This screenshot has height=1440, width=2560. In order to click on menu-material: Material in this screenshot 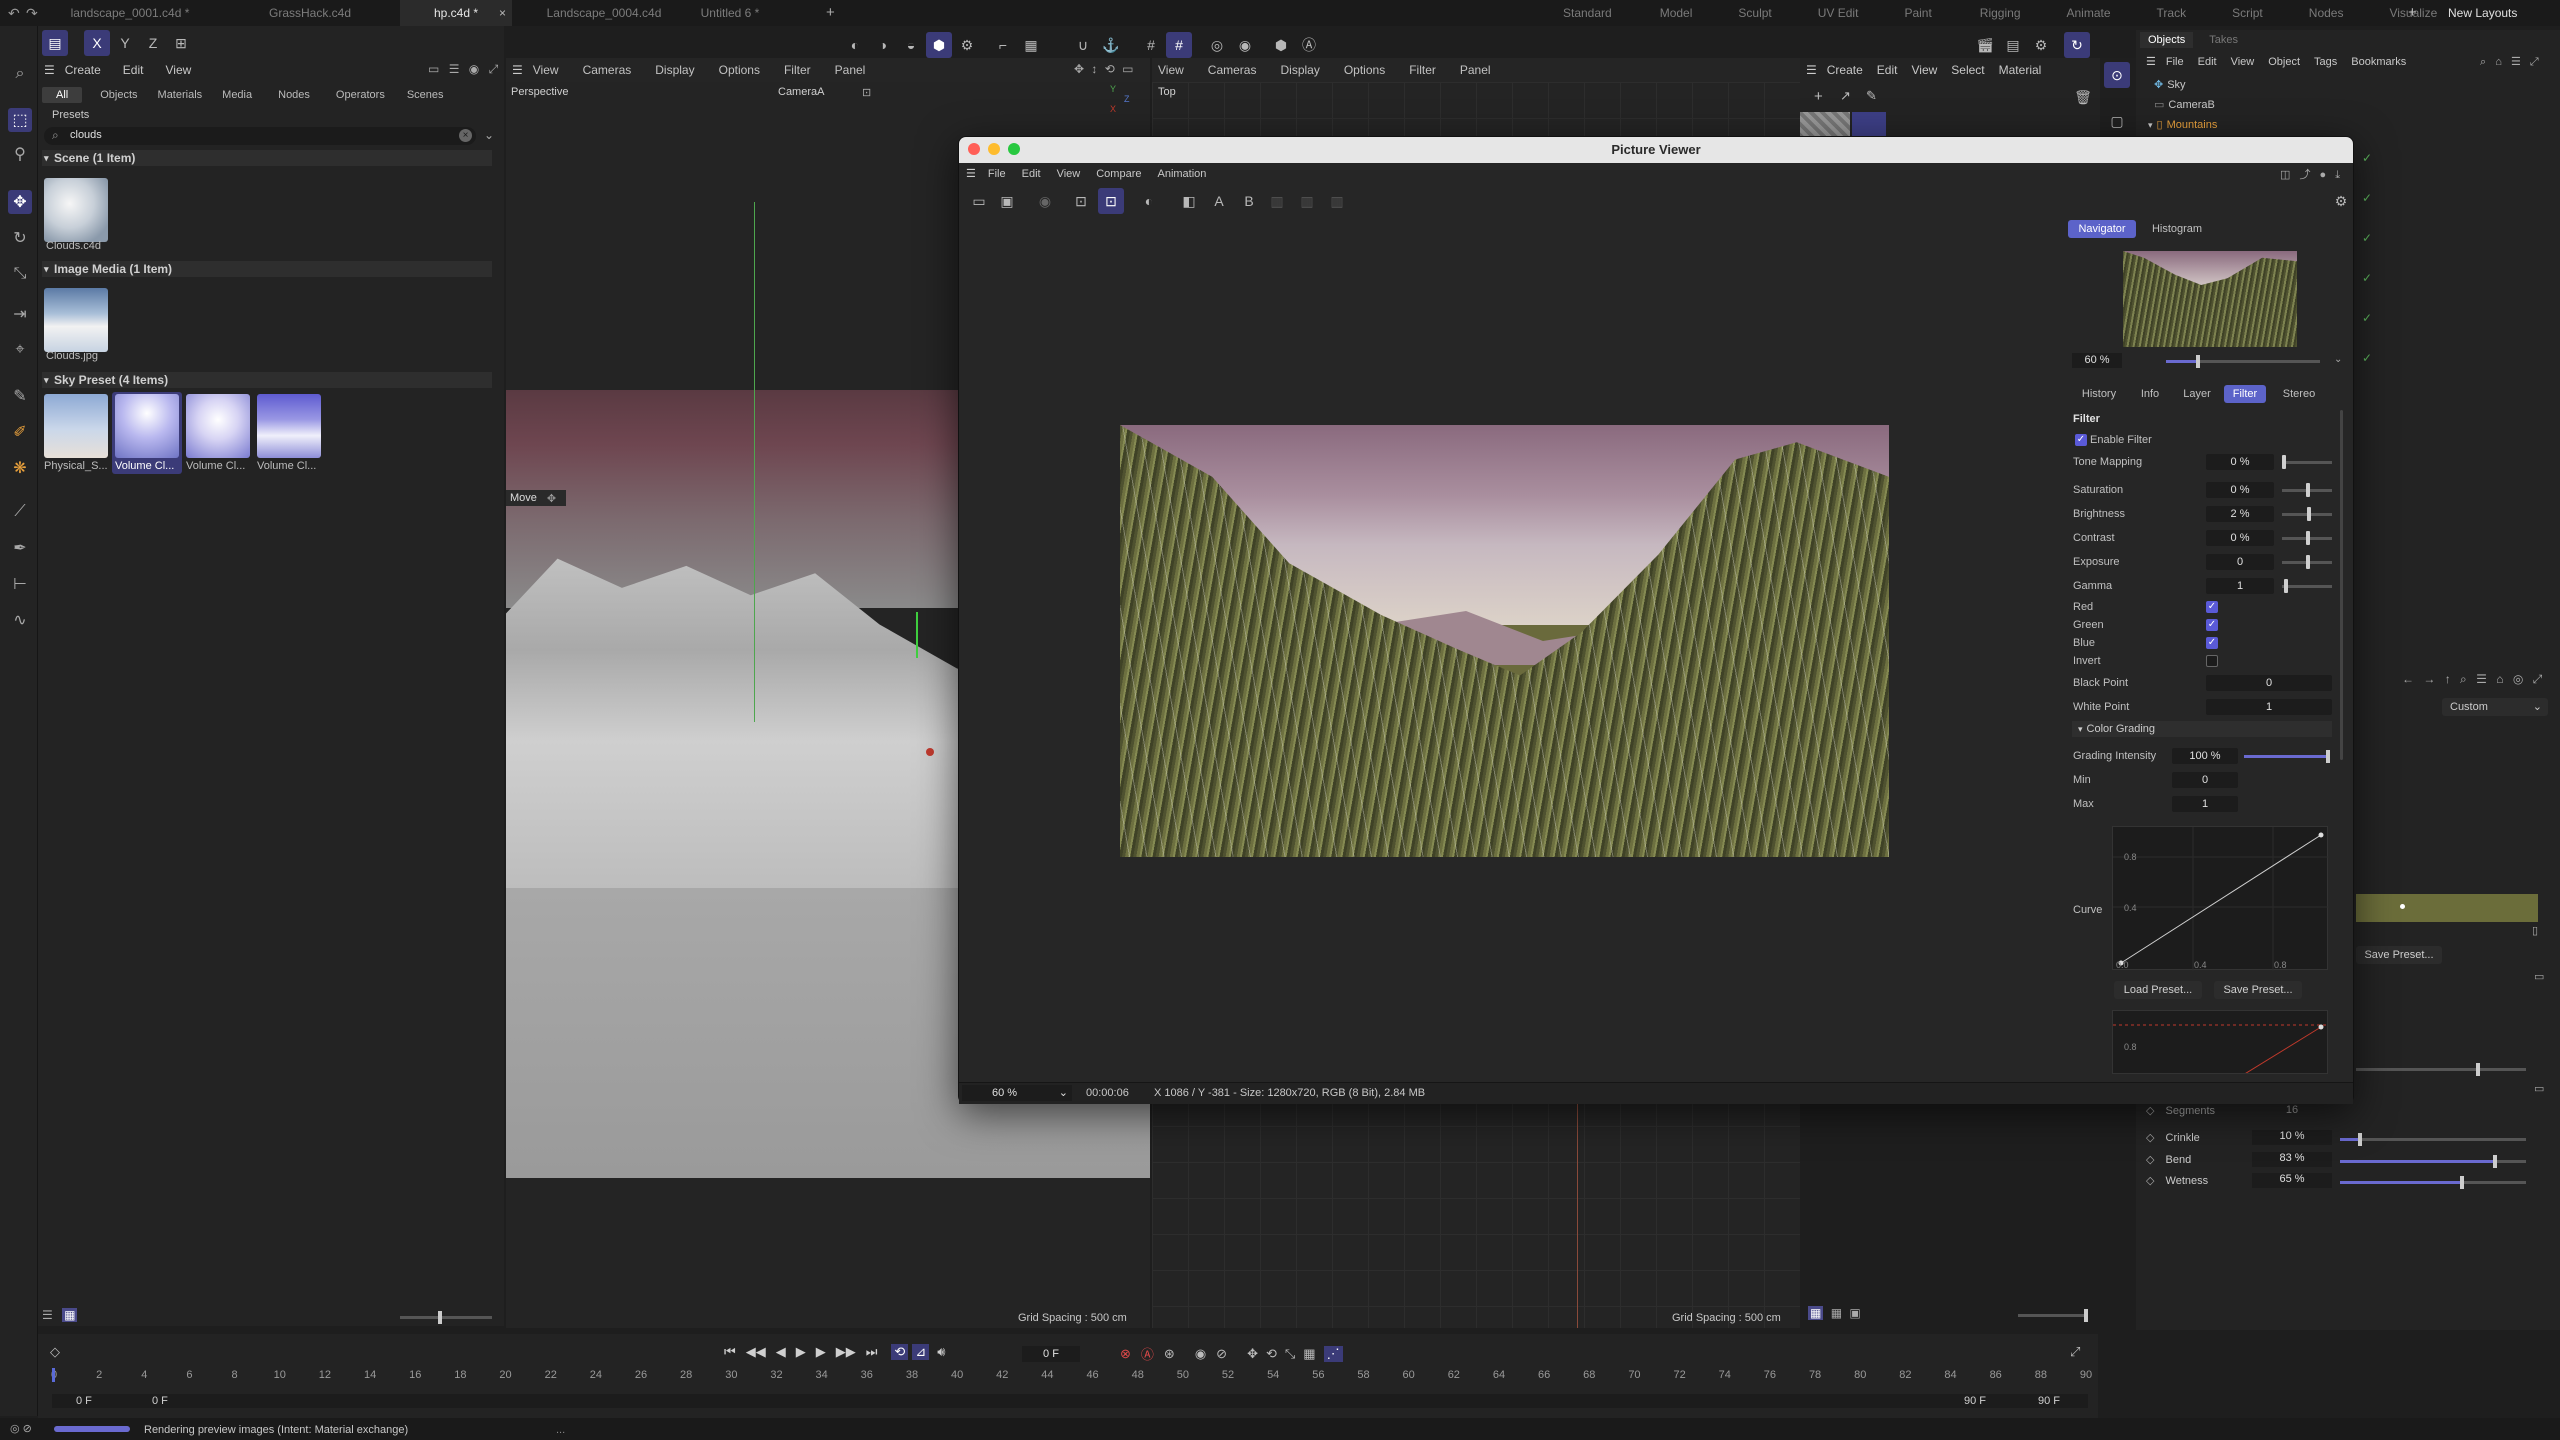, I will do `click(2020, 70)`.